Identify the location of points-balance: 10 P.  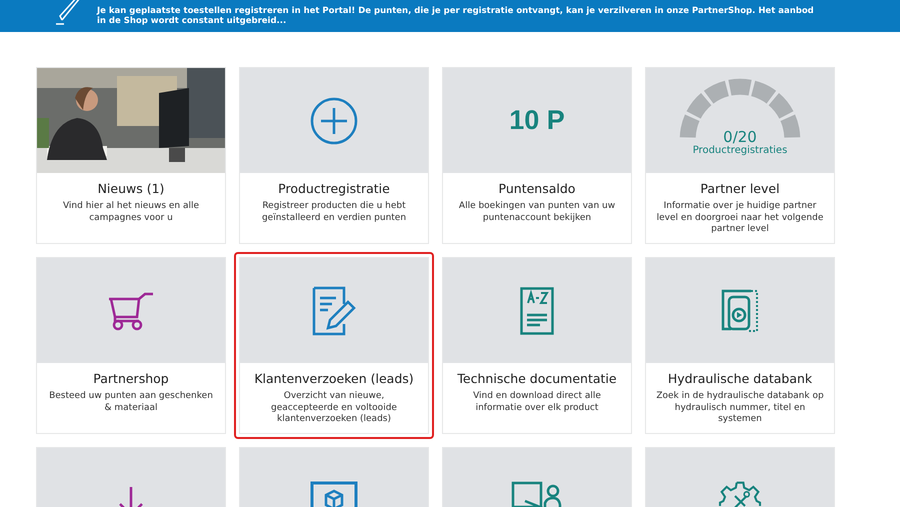
(537, 120).